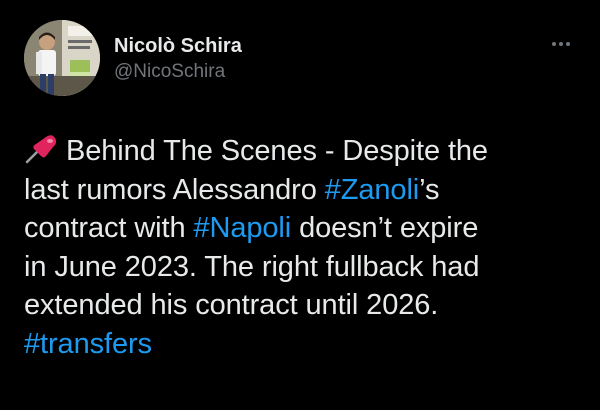 This screenshot has width=600, height=410. I want to click on author-names: Nicolò Schira @NicoSchira, so click(178, 59).